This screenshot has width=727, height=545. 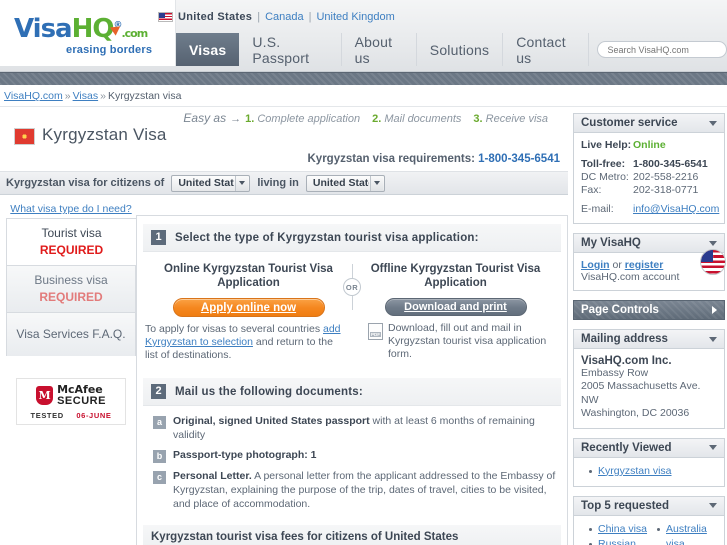 What do you see at coordinates (641, 393) in the screenshot?
I see `mailing-address-line-2: 2005 Massachusetts Ave. NW` at bounding box center [641, 393].